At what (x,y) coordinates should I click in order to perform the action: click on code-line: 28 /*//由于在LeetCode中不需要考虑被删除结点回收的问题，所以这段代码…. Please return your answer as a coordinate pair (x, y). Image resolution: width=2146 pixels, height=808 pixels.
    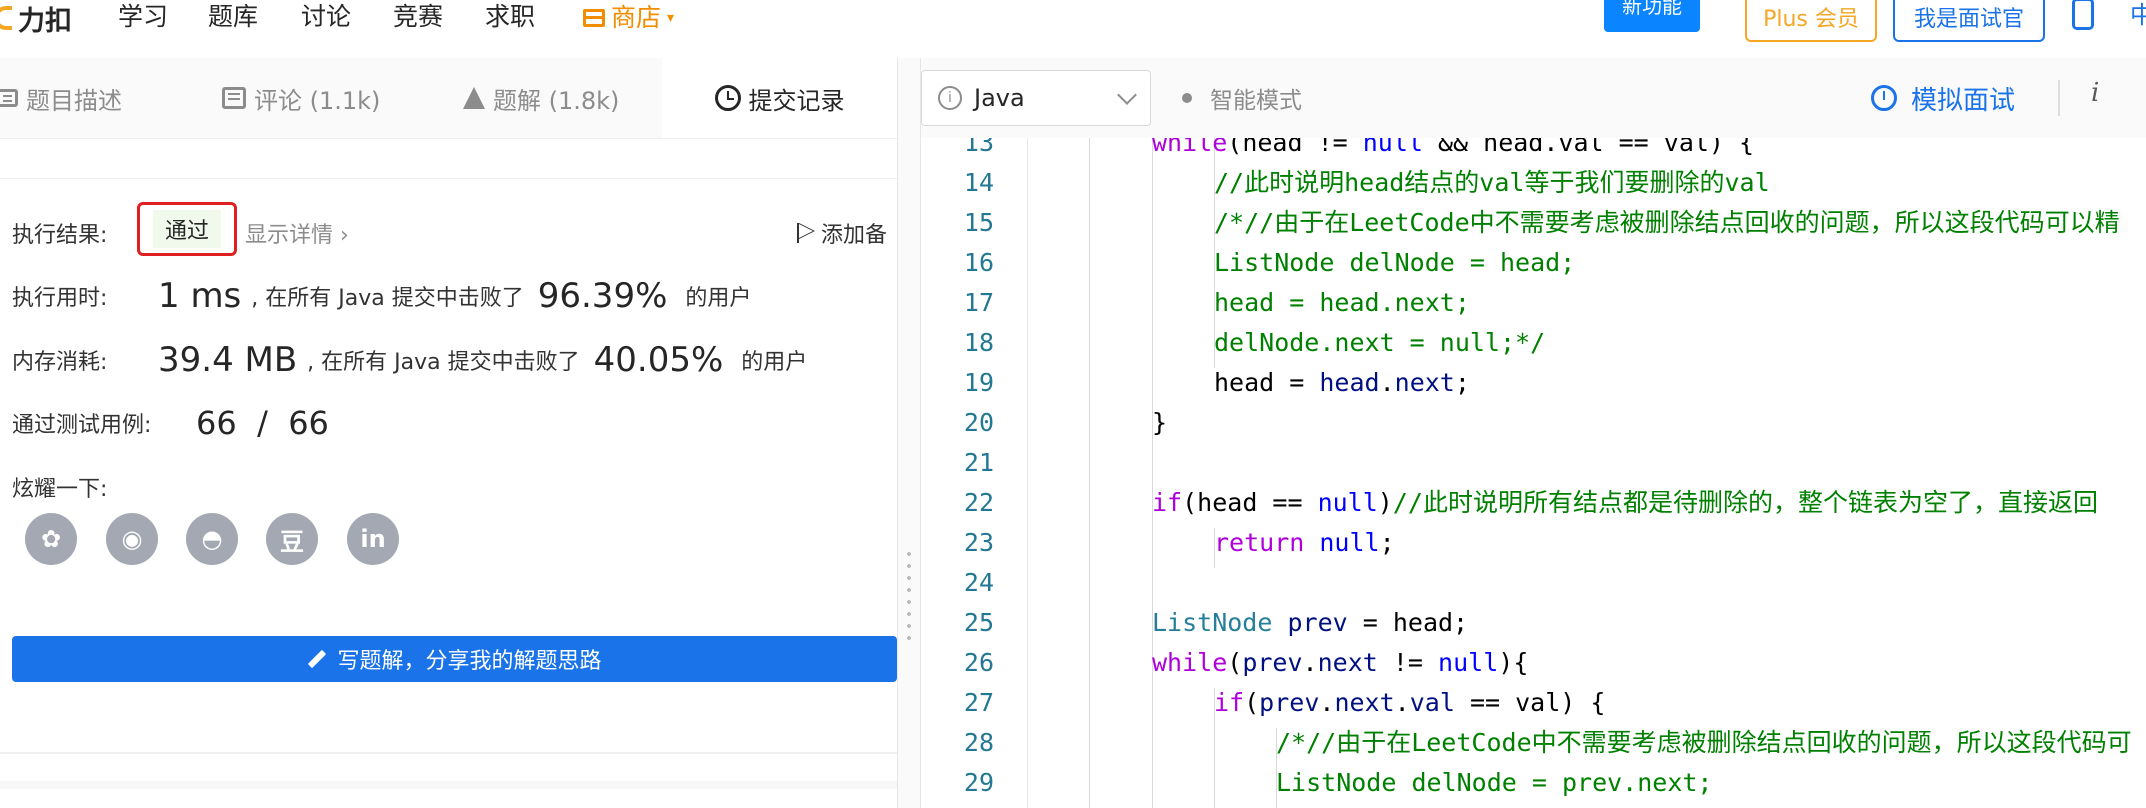
    Looking at the image, I should click on (1533, 743).